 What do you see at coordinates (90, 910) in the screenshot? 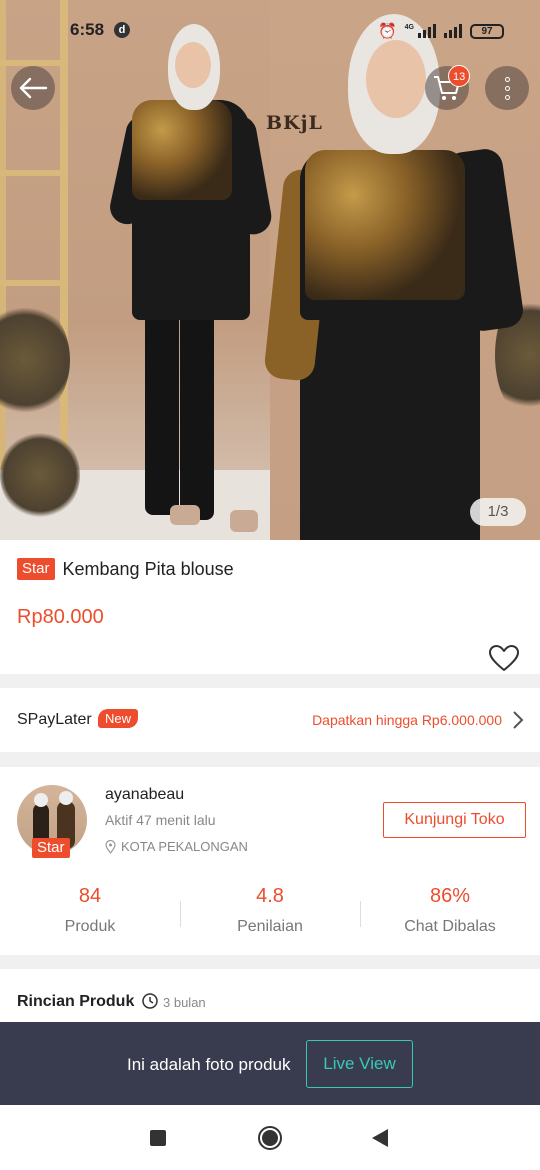
I see `stat-products: 84 Produk` at bounding box center [90, 910].